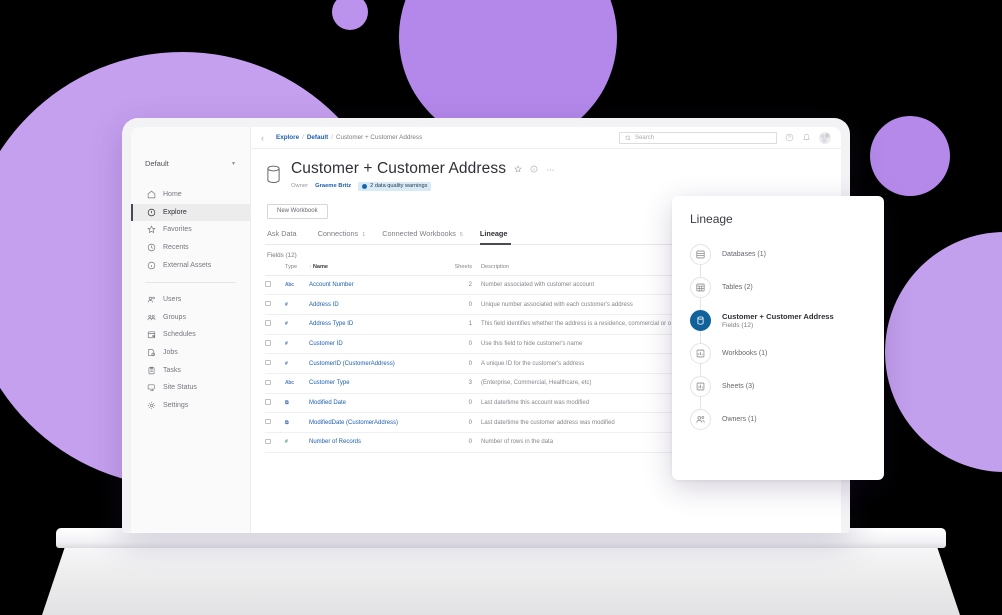 This screenshot has height=615, width=1002. Describe the element at coordinates (326, 344) in the screenshot. I see `field-name-link: Customer ID` at that location.